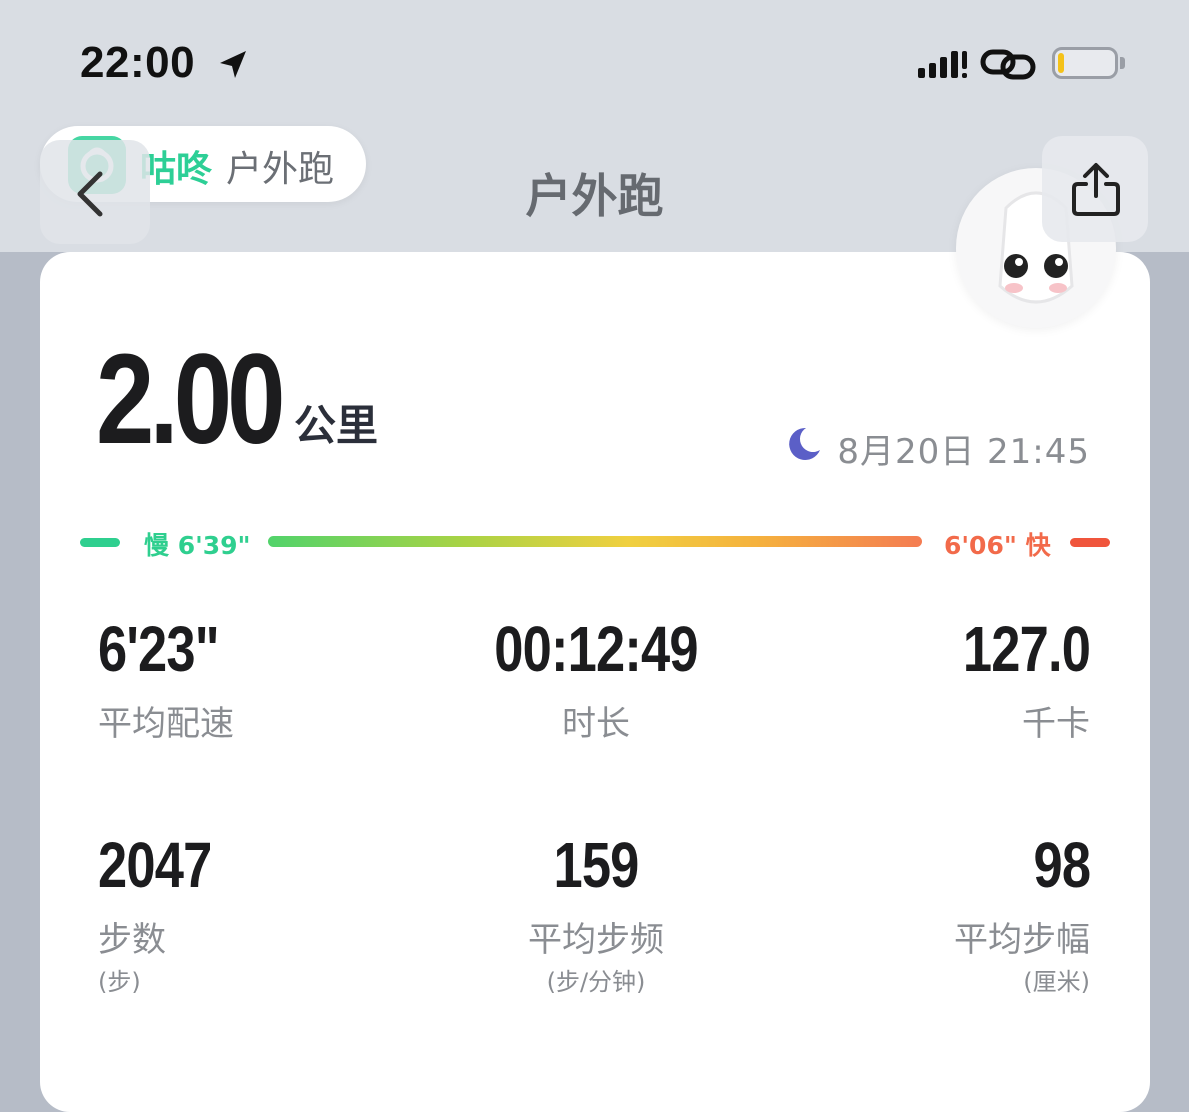  Describe the element at coordinates (233, 64) in the screenshot. I see `location-arrow-icon` at that location.